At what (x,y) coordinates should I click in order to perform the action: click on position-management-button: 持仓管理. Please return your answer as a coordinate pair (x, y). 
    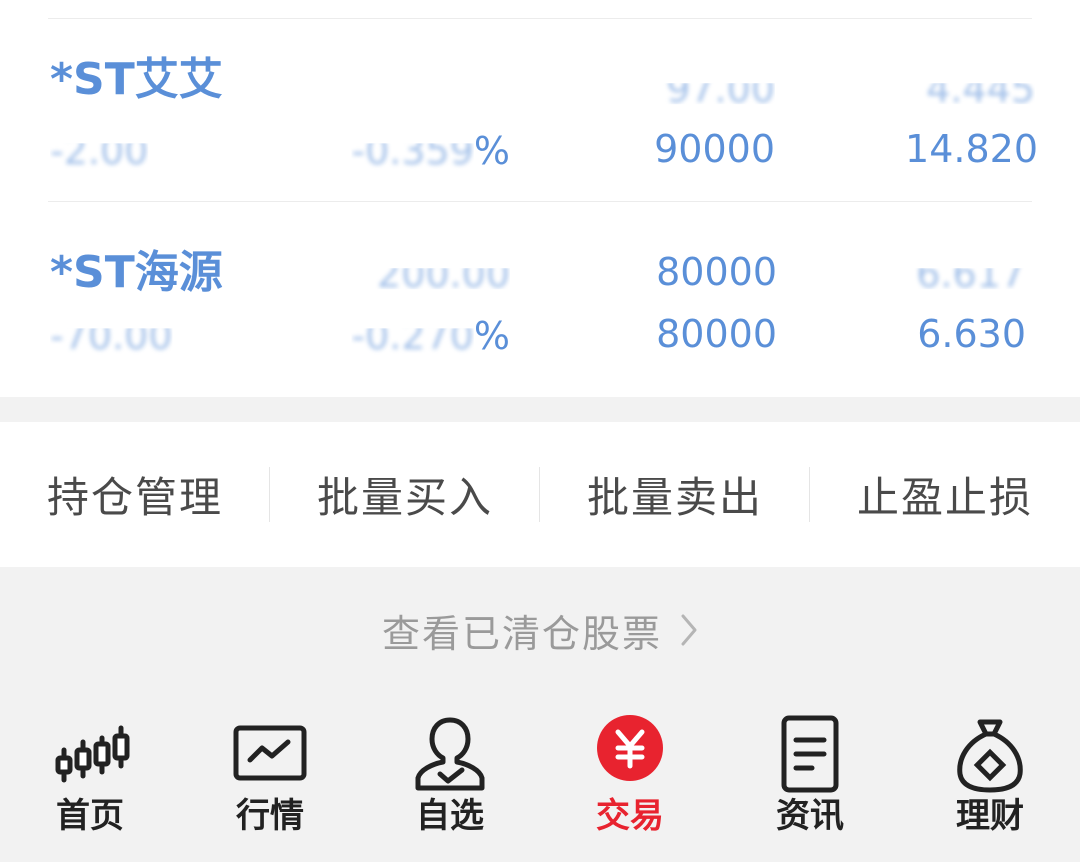
    Looking at the image, I should click on (135, 494).